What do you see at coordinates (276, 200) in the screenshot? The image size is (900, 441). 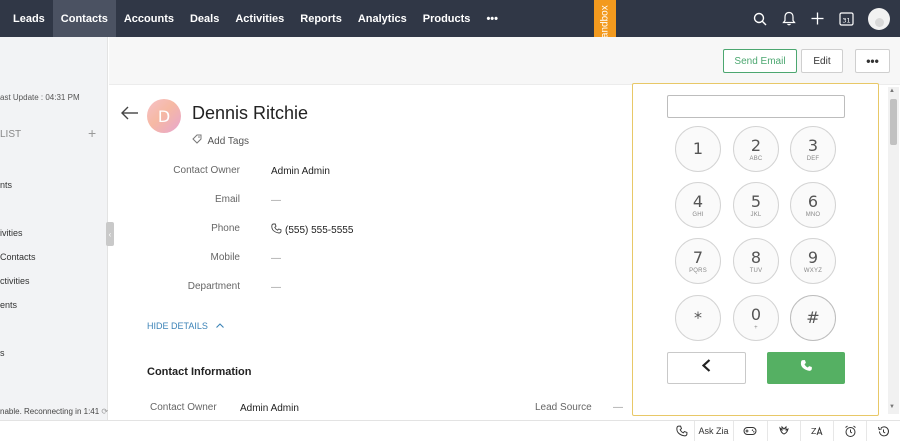 I see `field-value-email: —` at bounding box center [276, 200].